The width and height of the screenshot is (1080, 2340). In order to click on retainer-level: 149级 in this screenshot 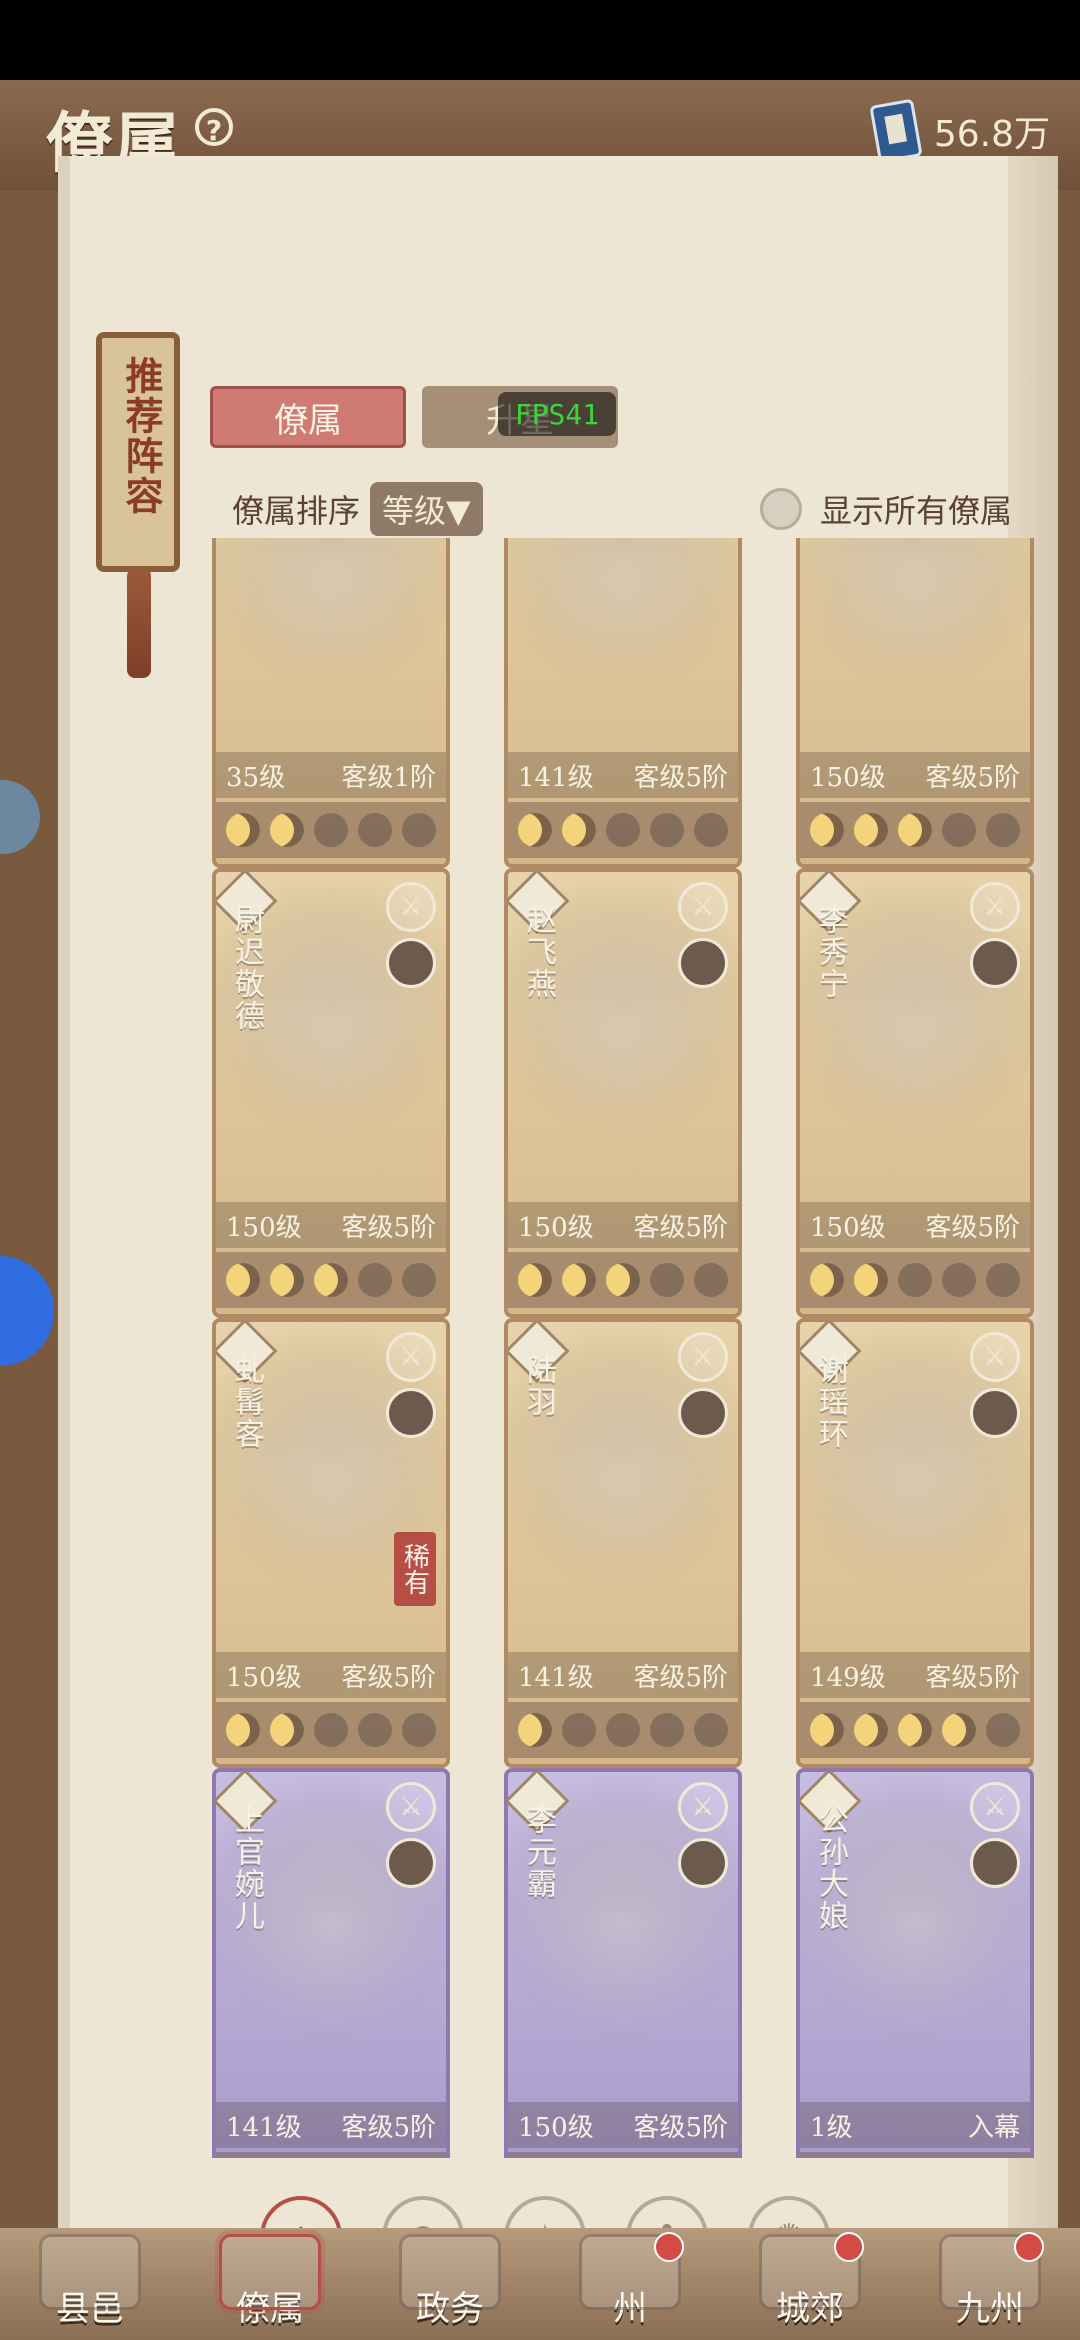, I will do `click(848, 1677)`.